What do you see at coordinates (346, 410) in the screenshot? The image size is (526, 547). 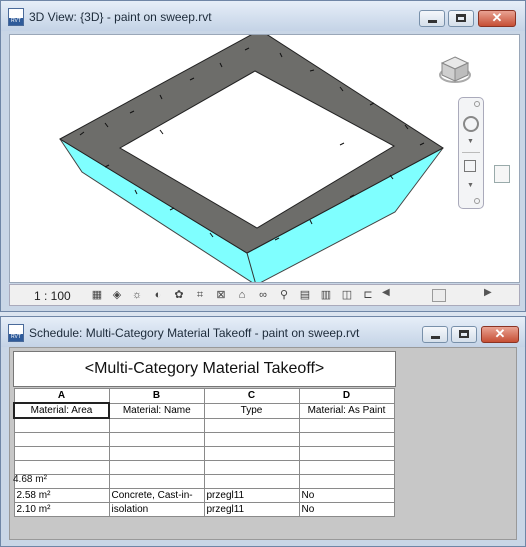 I see `column-header: Material: As Paint` at bounding box center [346, 410].